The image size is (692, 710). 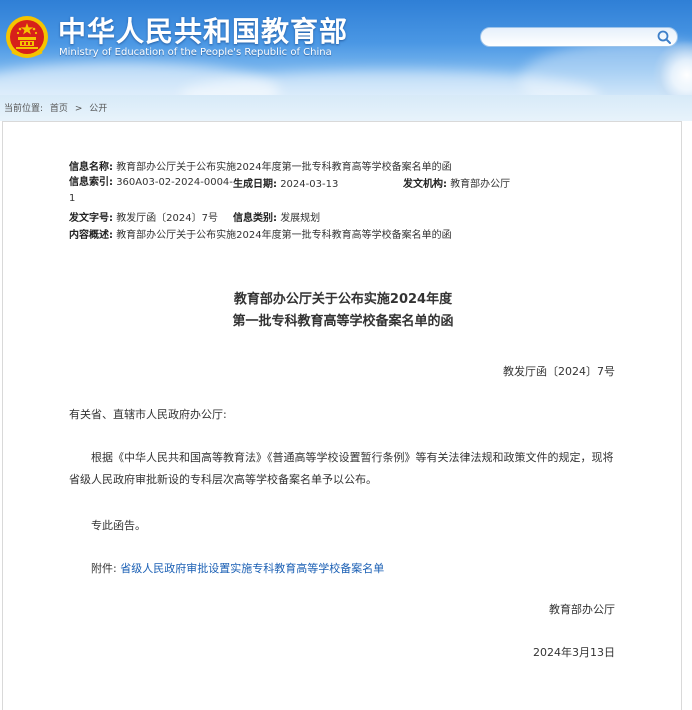 What do you see at coordinates (300, 218) in the screenshot?
I see `meta-category-value: 发展规划` at bounding box center [300, 218].